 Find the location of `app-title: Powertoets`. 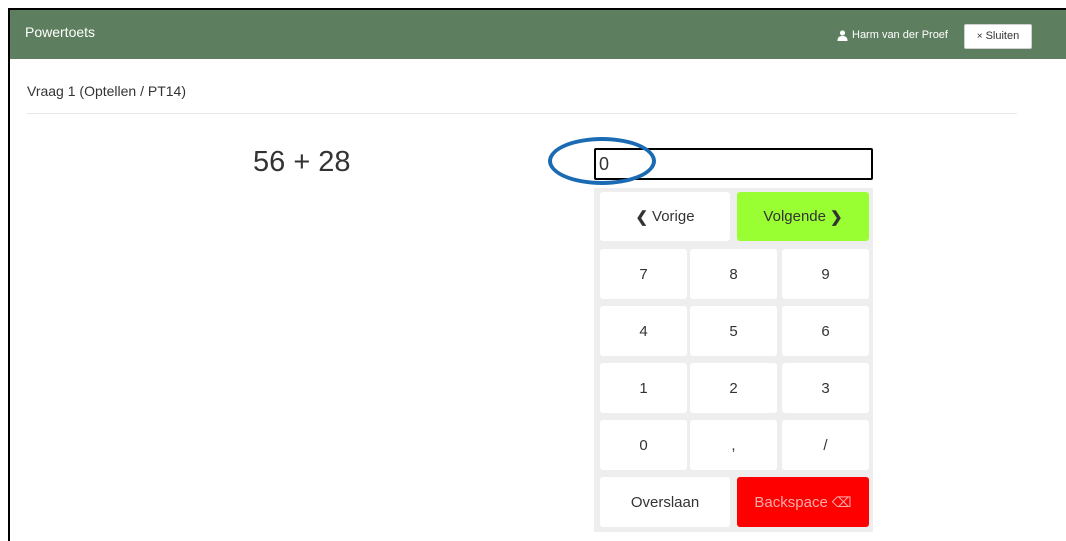

app-title: Powertoets is located at coordinates (60, 32).